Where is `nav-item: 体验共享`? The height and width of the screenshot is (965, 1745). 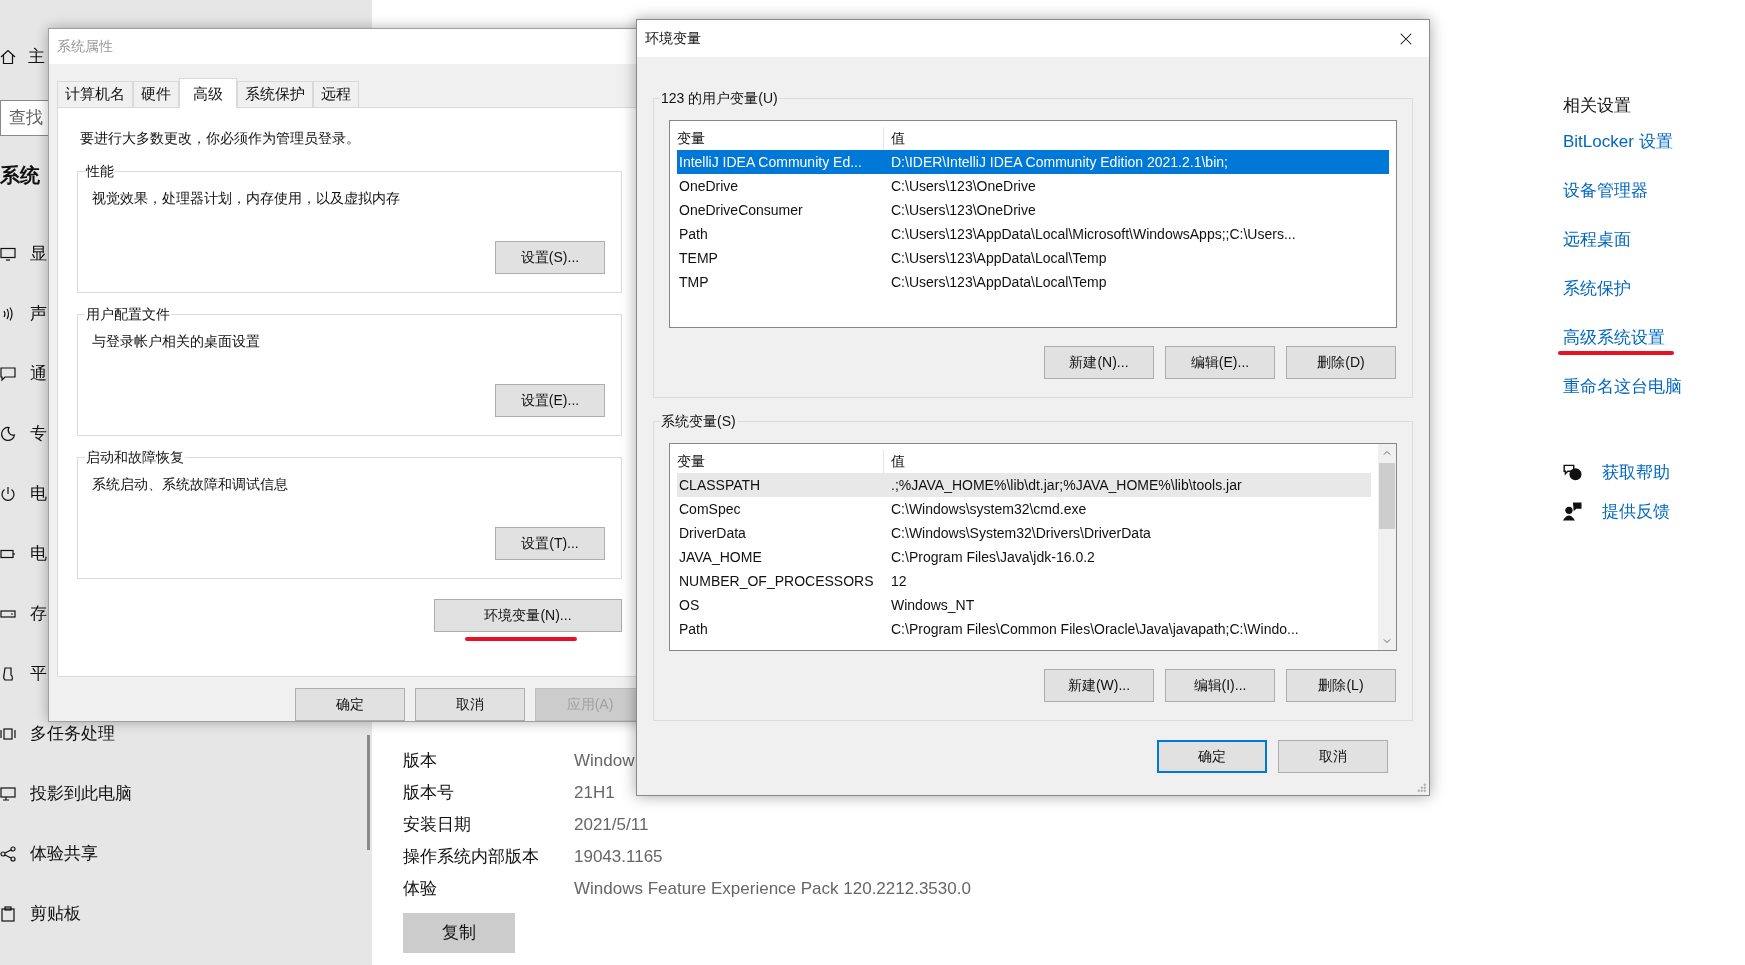
nav-item: 体验共享 is located at coordinates (49, 854).